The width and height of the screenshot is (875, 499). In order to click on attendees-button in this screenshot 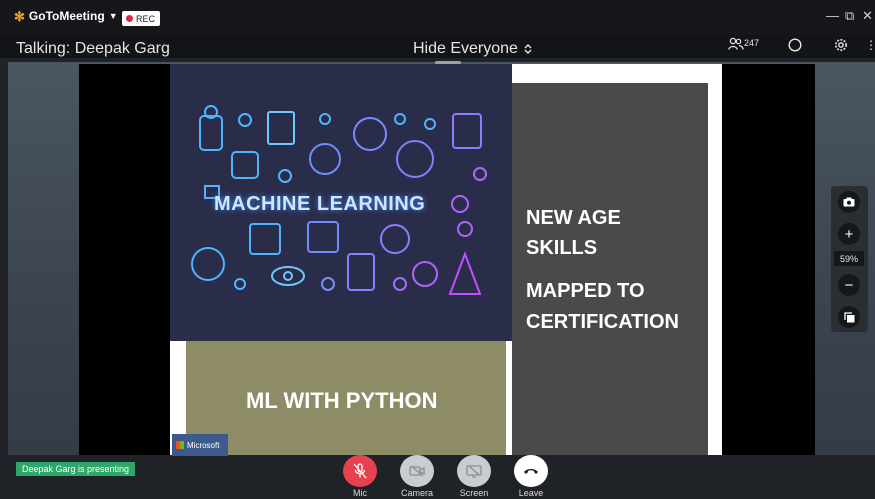, I will do `click(736, 45)`.